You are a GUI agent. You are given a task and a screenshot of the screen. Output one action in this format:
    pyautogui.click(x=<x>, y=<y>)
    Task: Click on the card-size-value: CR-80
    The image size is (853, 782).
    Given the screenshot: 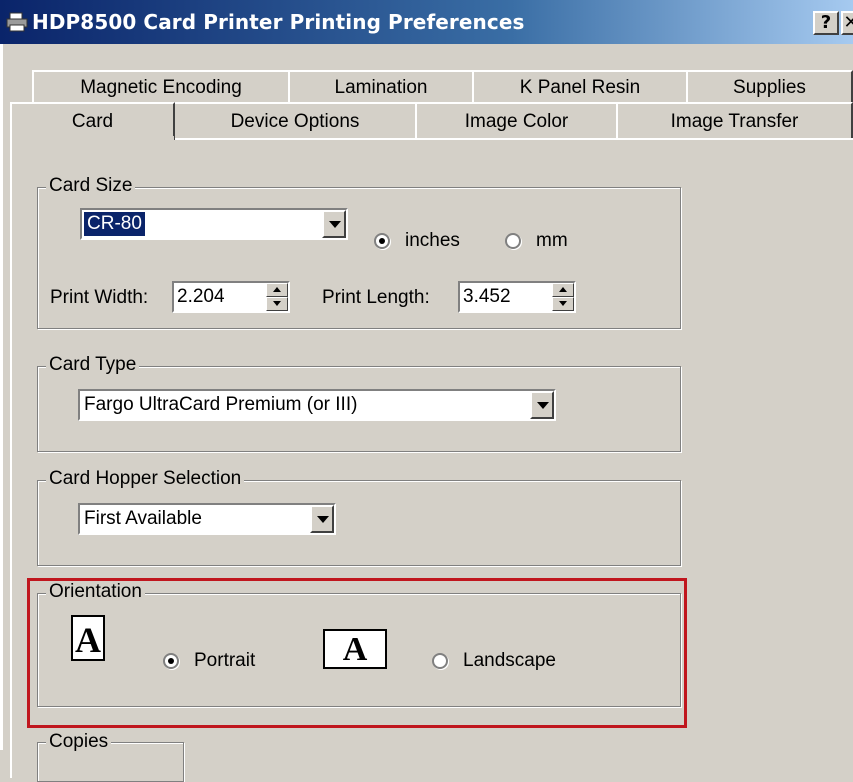 What is the action you would take?
    pyautogui.click(x=114, y=224)
    